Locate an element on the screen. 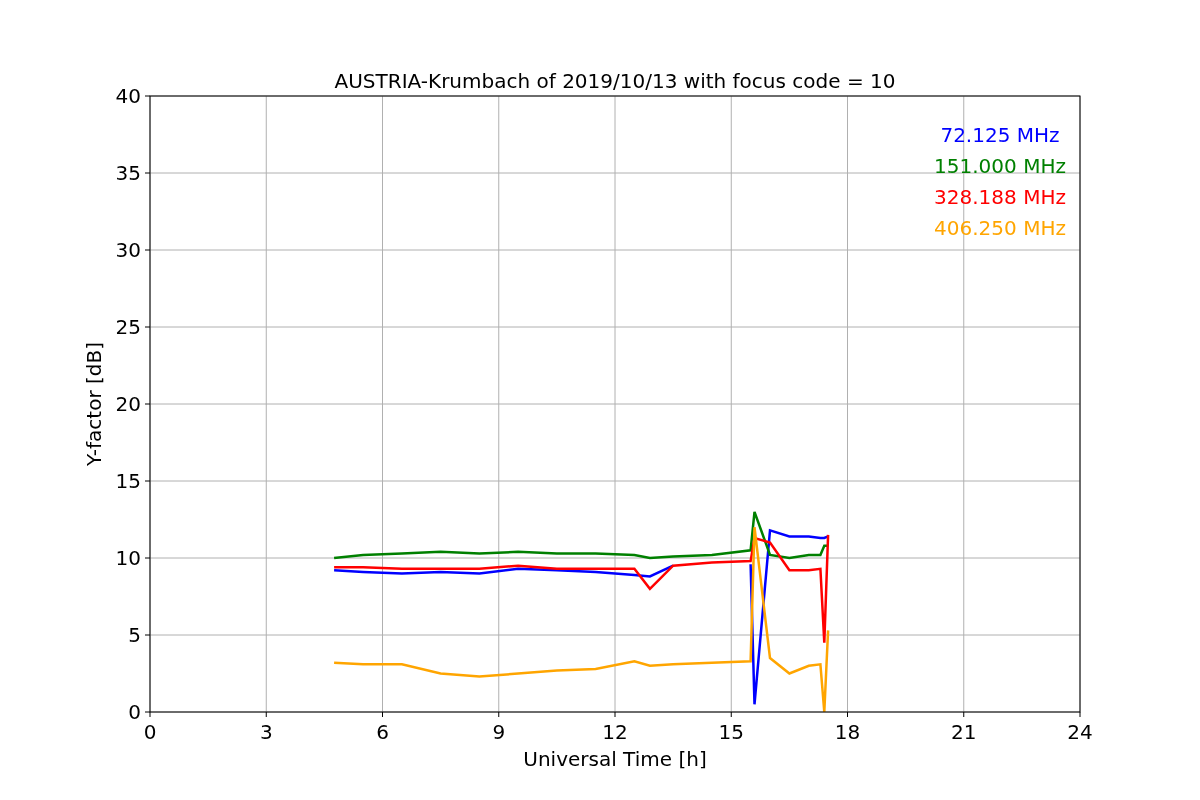 This screenshot has width=1200, height=800. y-tick-label: 30 is located at coordinates (128, 250).